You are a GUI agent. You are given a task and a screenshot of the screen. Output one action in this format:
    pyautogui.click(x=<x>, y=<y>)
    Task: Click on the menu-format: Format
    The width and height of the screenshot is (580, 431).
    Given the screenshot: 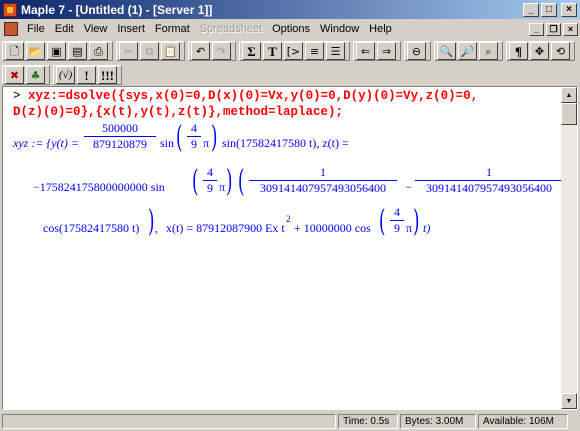 What is the action you would take?
    pyautogui.click(x=172, y=29)
    